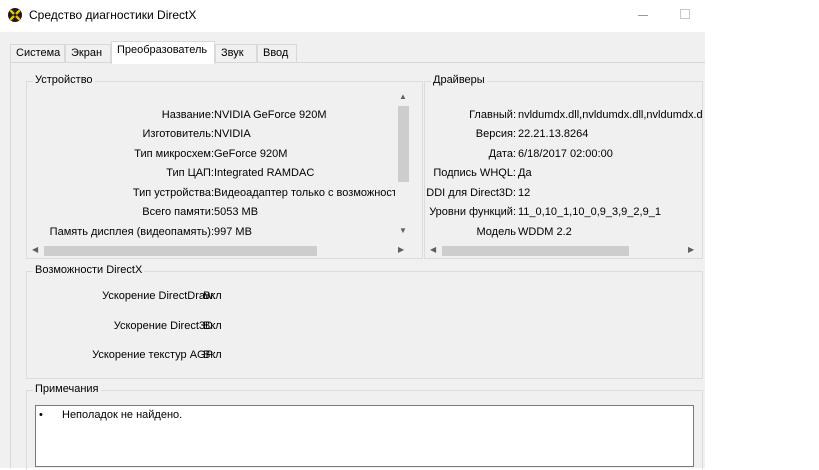 The image size is (819, 470). I want to click on tab-label: Экран, so click(87, 53).